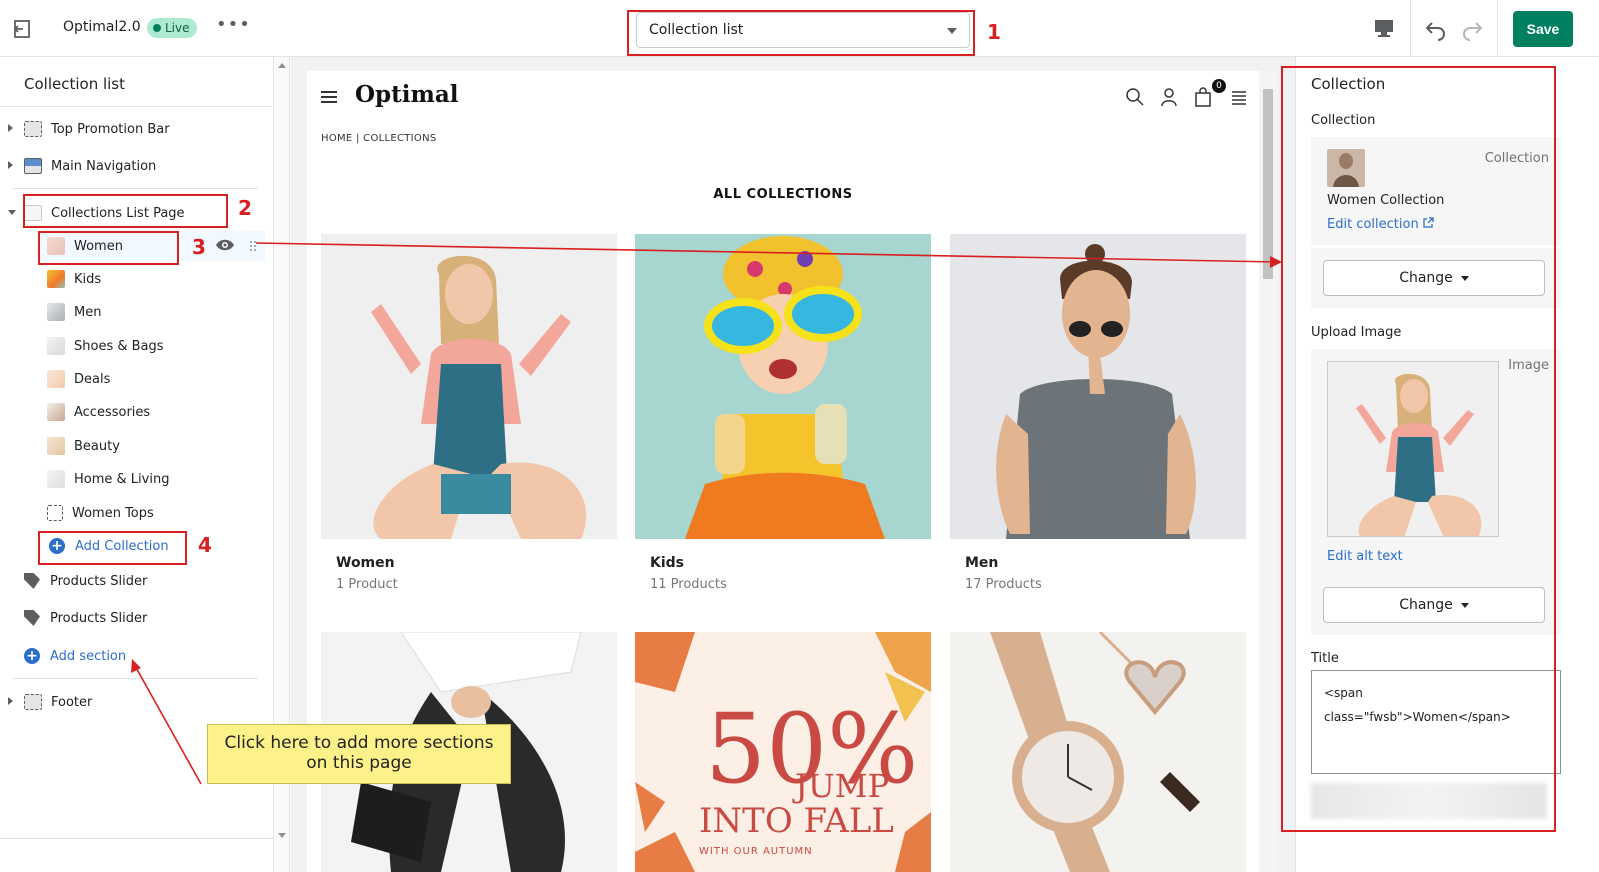 The height and width of the screenshot is (872, 1599). I want to click on edit-collection-link: Edit collection, so click(1380, 224).